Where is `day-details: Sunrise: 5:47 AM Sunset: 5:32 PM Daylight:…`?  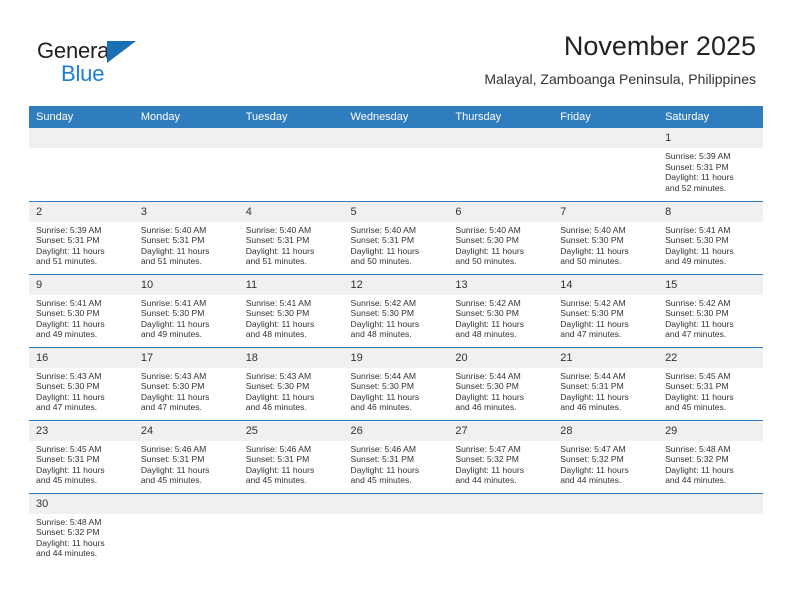 day-details: Sunrise: 5:47 AM Sunset: 5:32 PM Daylight:… is located at coordinates (500, 463).